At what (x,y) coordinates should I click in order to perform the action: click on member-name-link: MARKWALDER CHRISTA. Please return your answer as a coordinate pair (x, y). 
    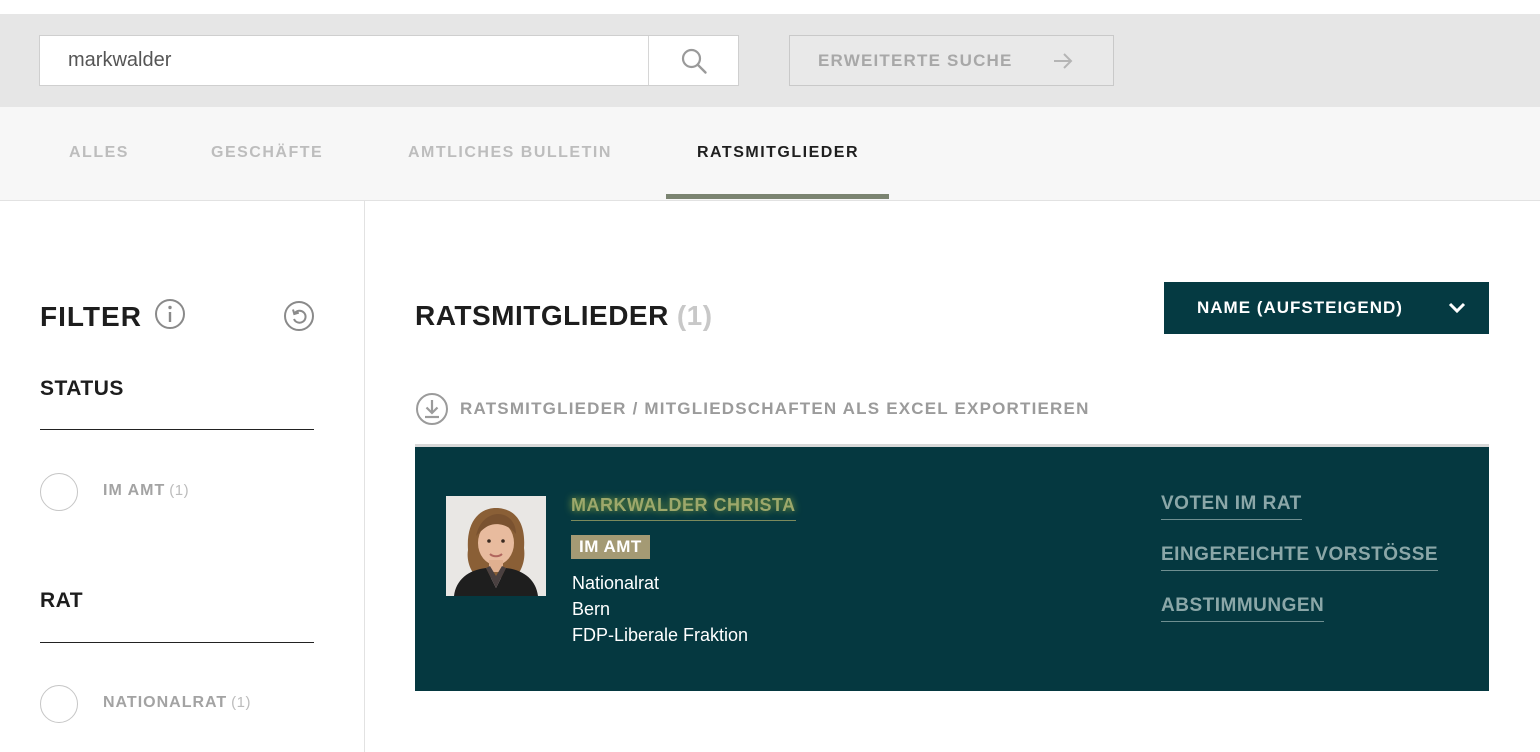
    Looking at the image, I should click on (683, 508).